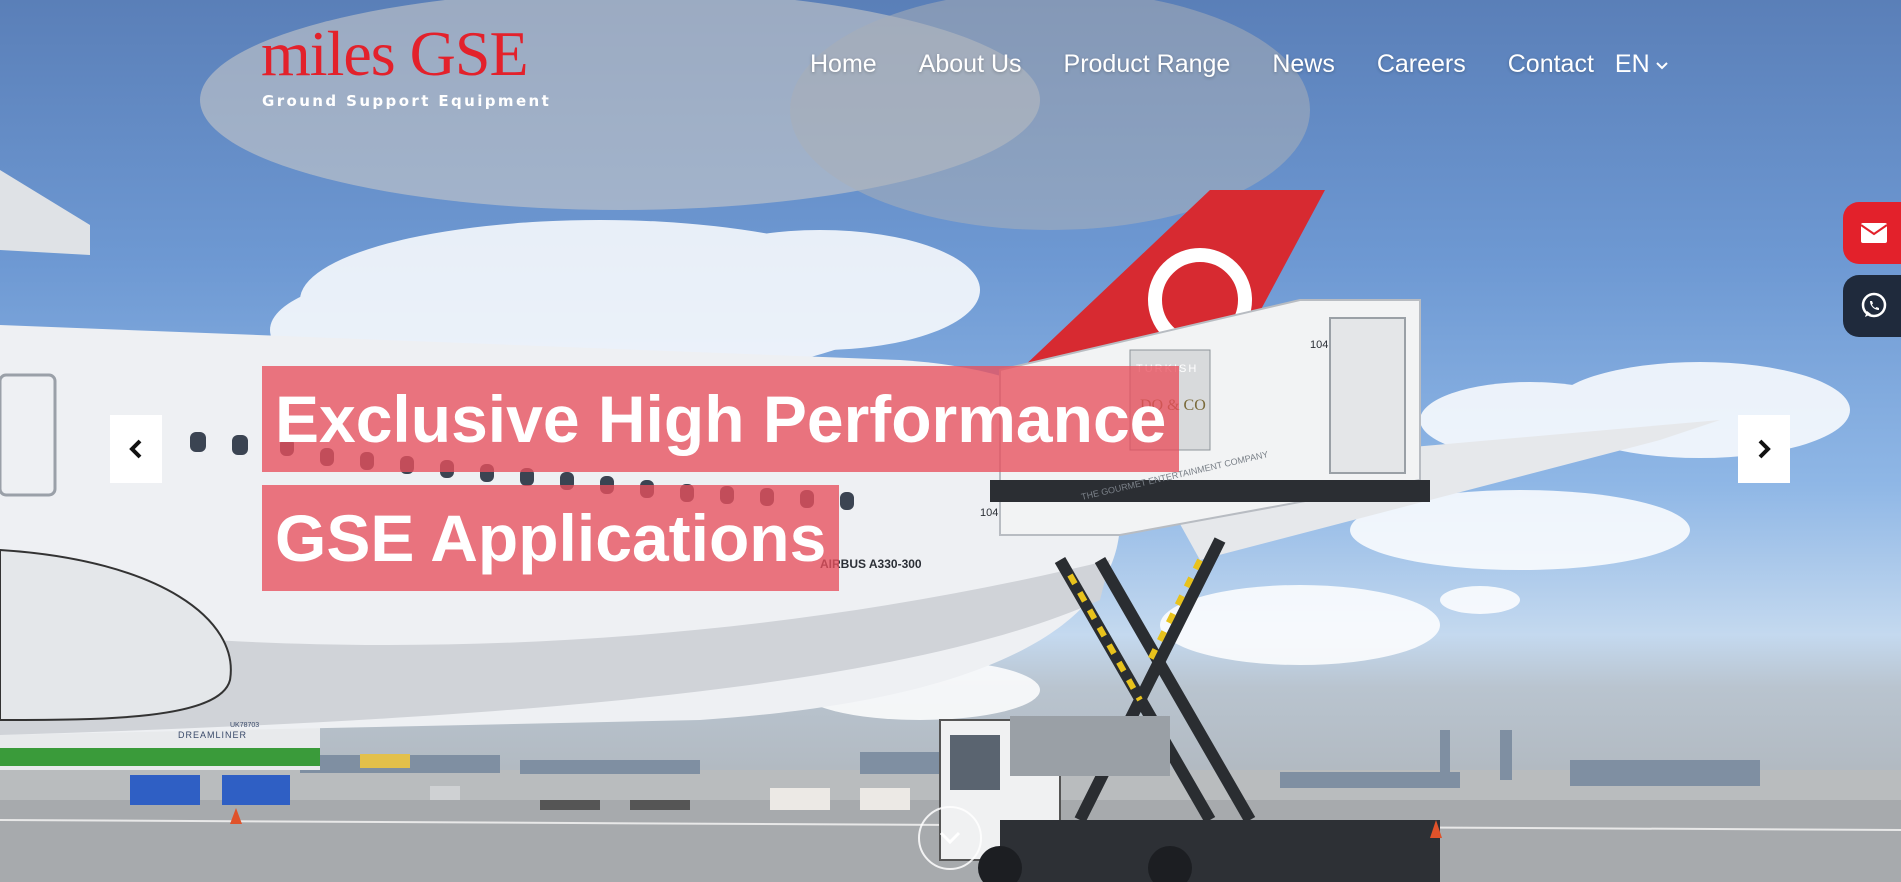  I want to click on email-contact-button, so click(1872, 233).